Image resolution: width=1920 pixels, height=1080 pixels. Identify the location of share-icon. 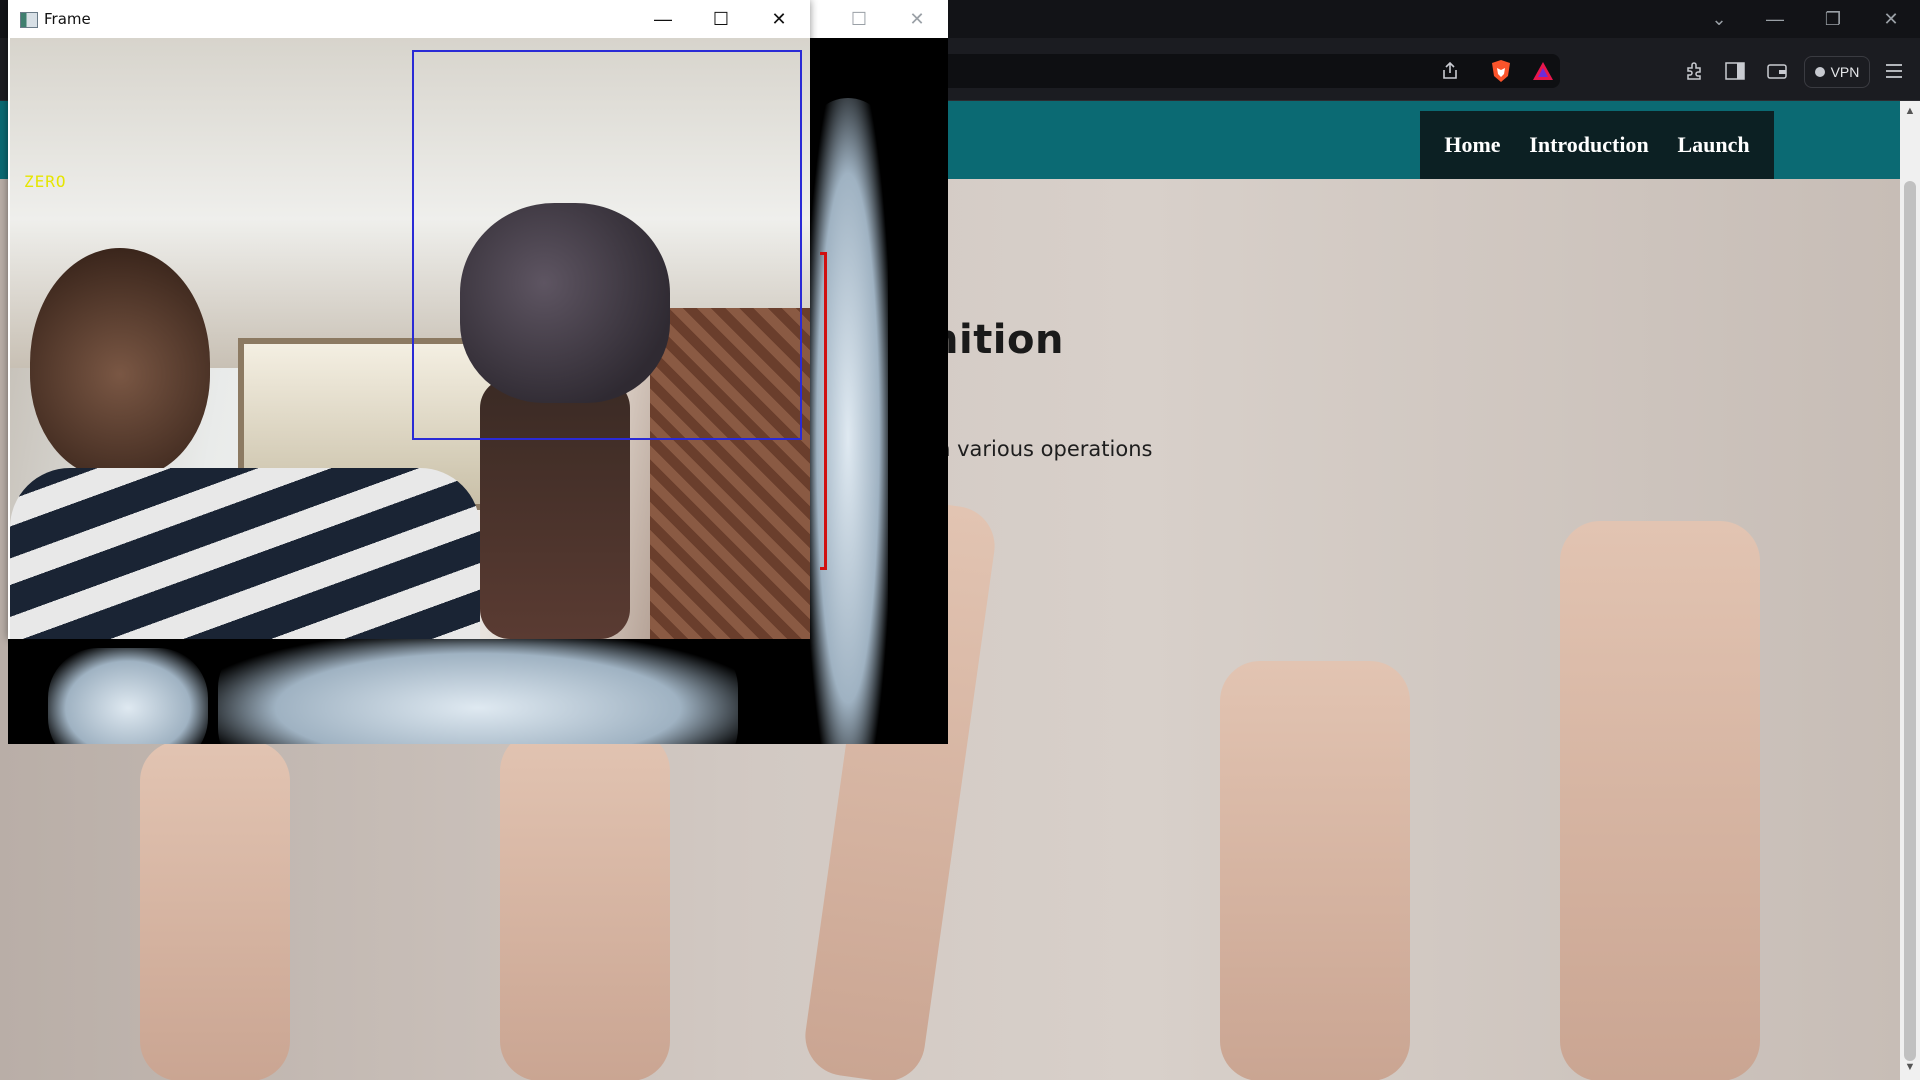
(1450, 71).